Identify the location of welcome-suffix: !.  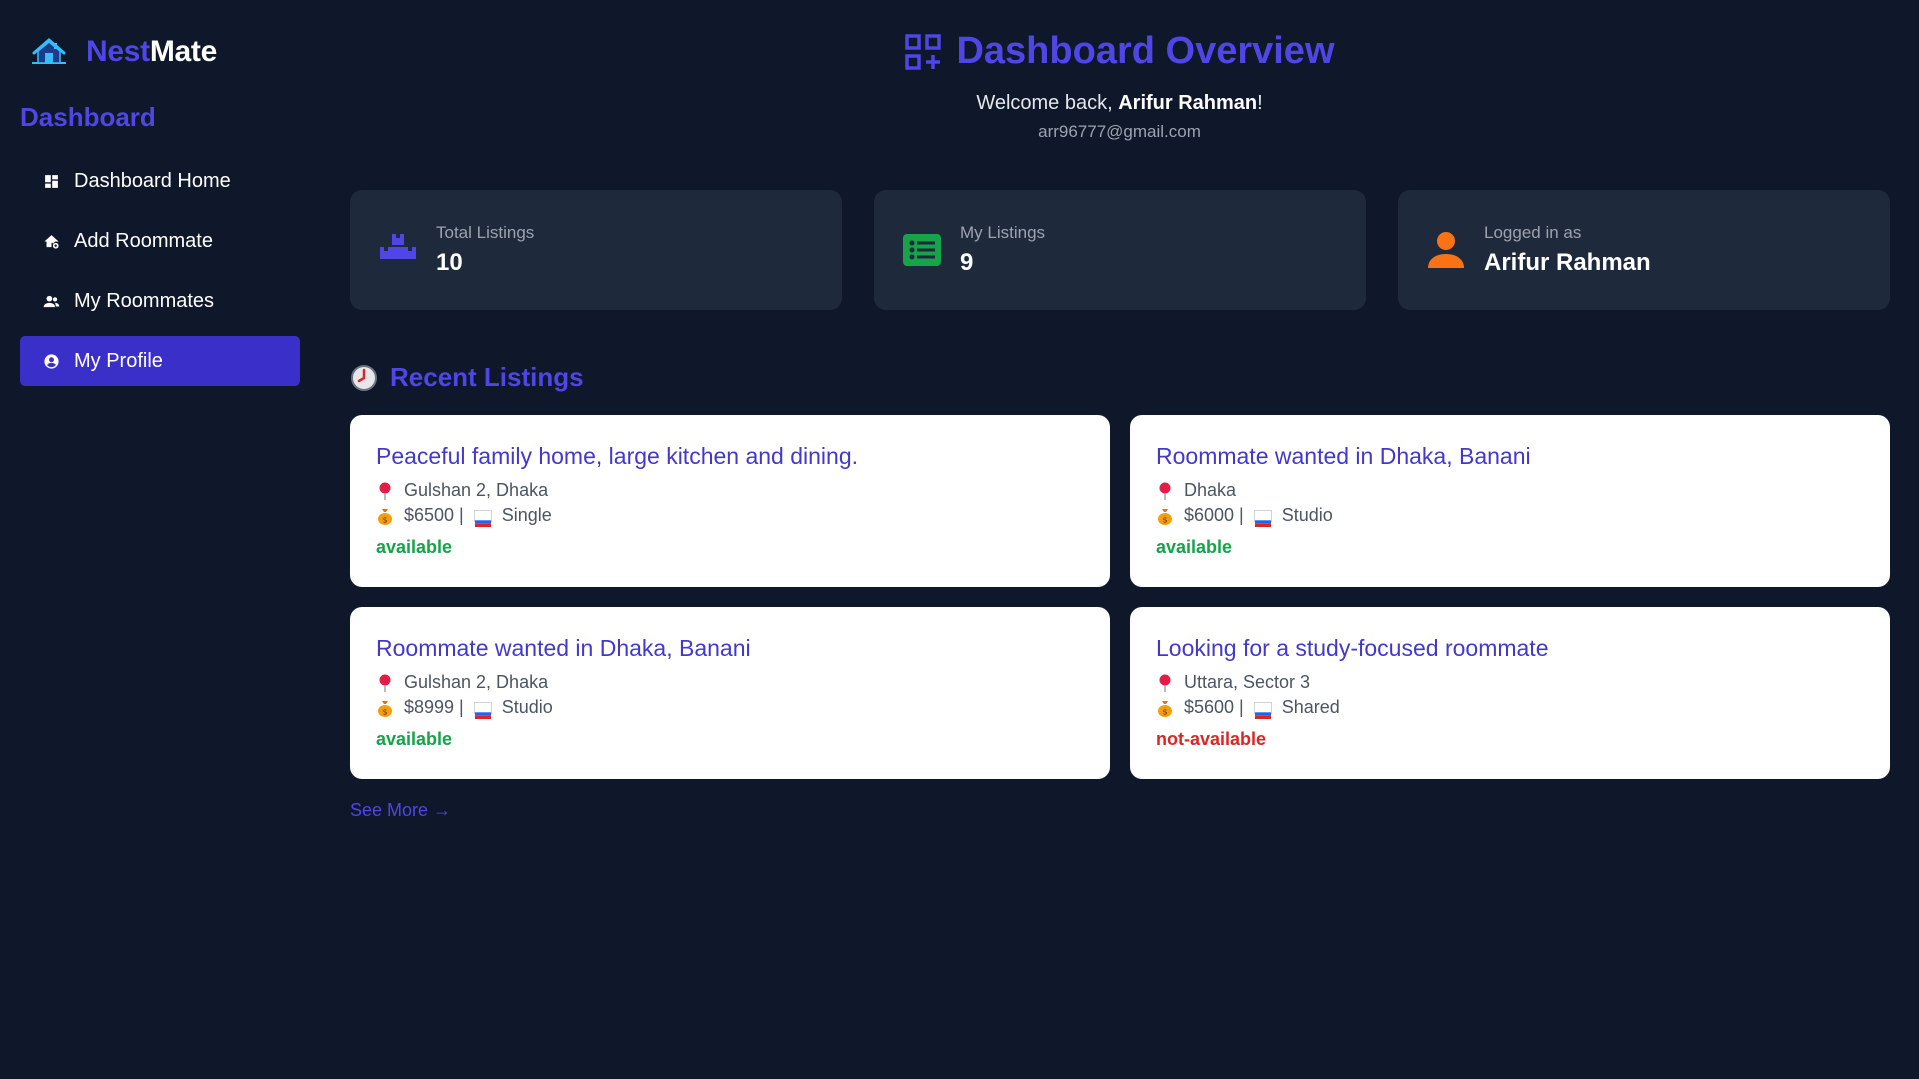
(1260, 102).